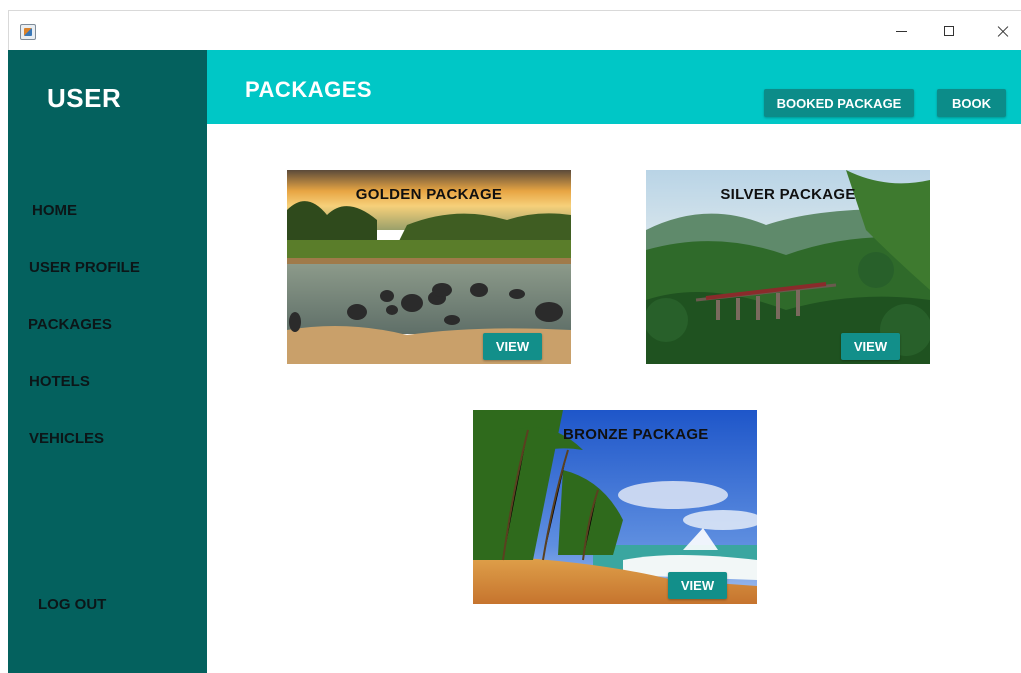  Describe the element at coordinates (70, 324) in the screenshot. I see `sidebar-item-packages: PACKAGES` at that location.